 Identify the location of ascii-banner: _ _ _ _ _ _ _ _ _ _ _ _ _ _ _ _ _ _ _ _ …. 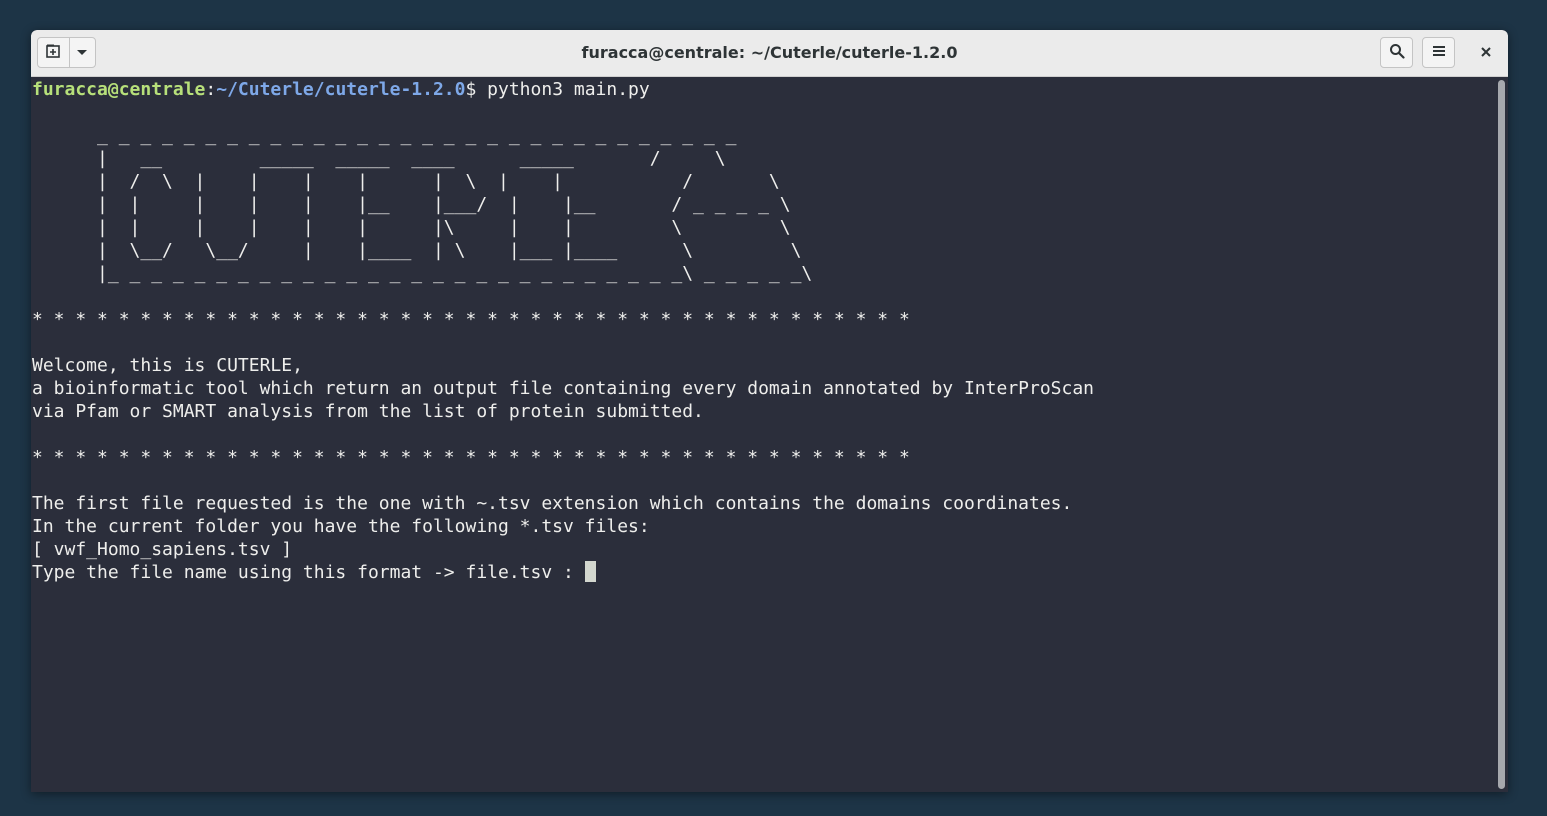
(455, 204).